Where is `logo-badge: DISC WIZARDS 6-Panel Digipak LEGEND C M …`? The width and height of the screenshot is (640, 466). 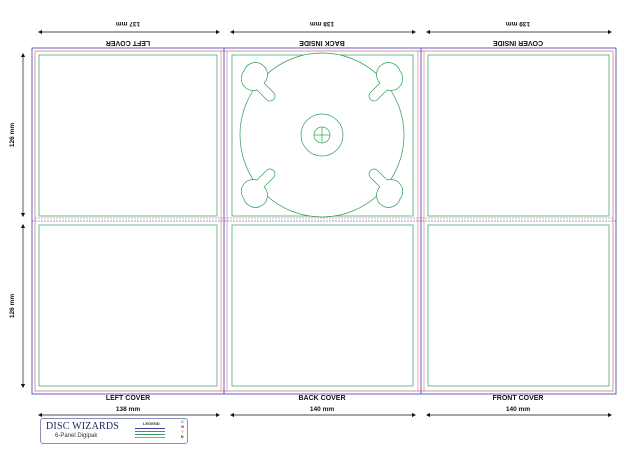
logo-badge: DISC WIZARDS 6-Panel Digipak LEGEND C M … is located at coordinates (114, 431).